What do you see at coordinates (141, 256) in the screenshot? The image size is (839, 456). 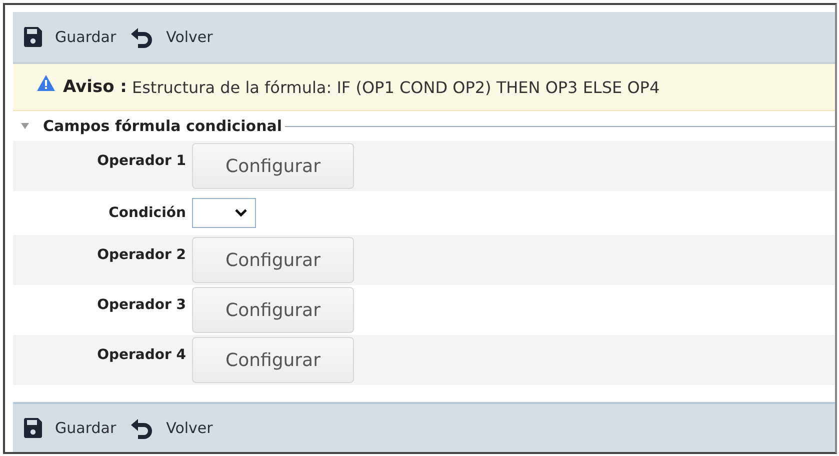 I see `field-label: Operador 2` at bounding box center [141, 256].